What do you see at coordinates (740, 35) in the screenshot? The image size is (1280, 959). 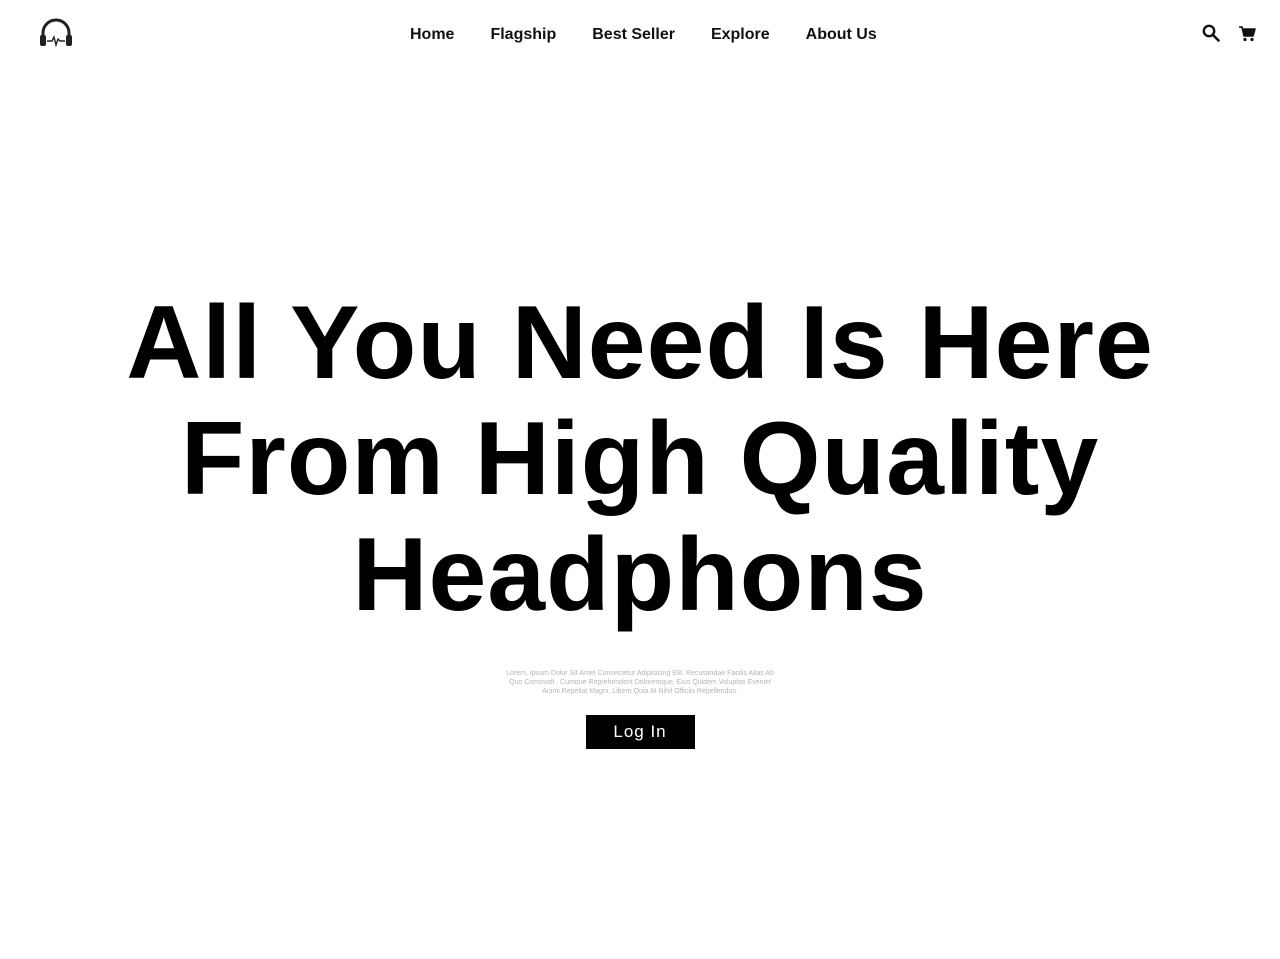 I see `nav-explore: Explore` at bounding box center [740, 35].